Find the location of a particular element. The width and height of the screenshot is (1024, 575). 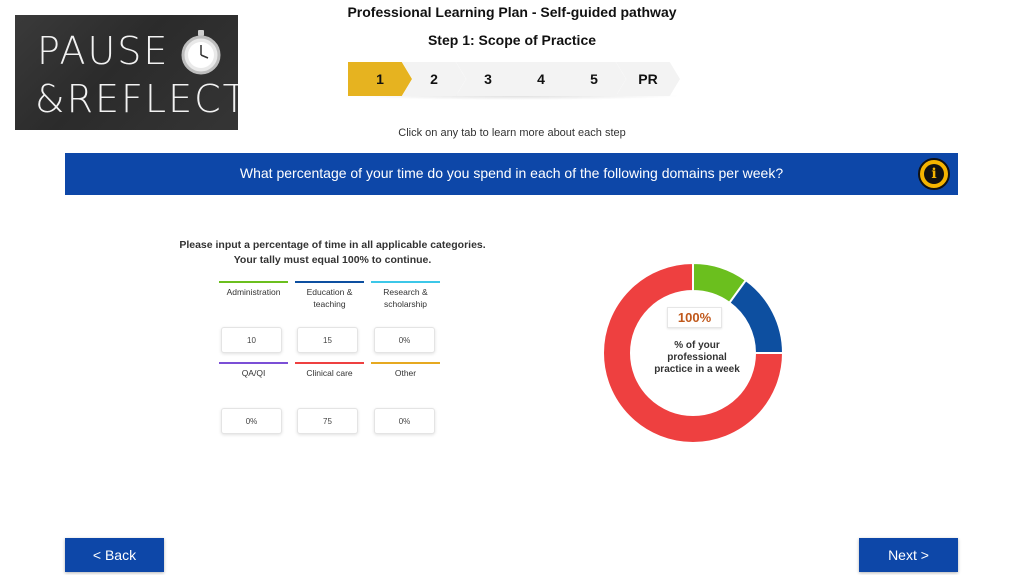

category-administration: Administration is located at coordinates (253, 289).